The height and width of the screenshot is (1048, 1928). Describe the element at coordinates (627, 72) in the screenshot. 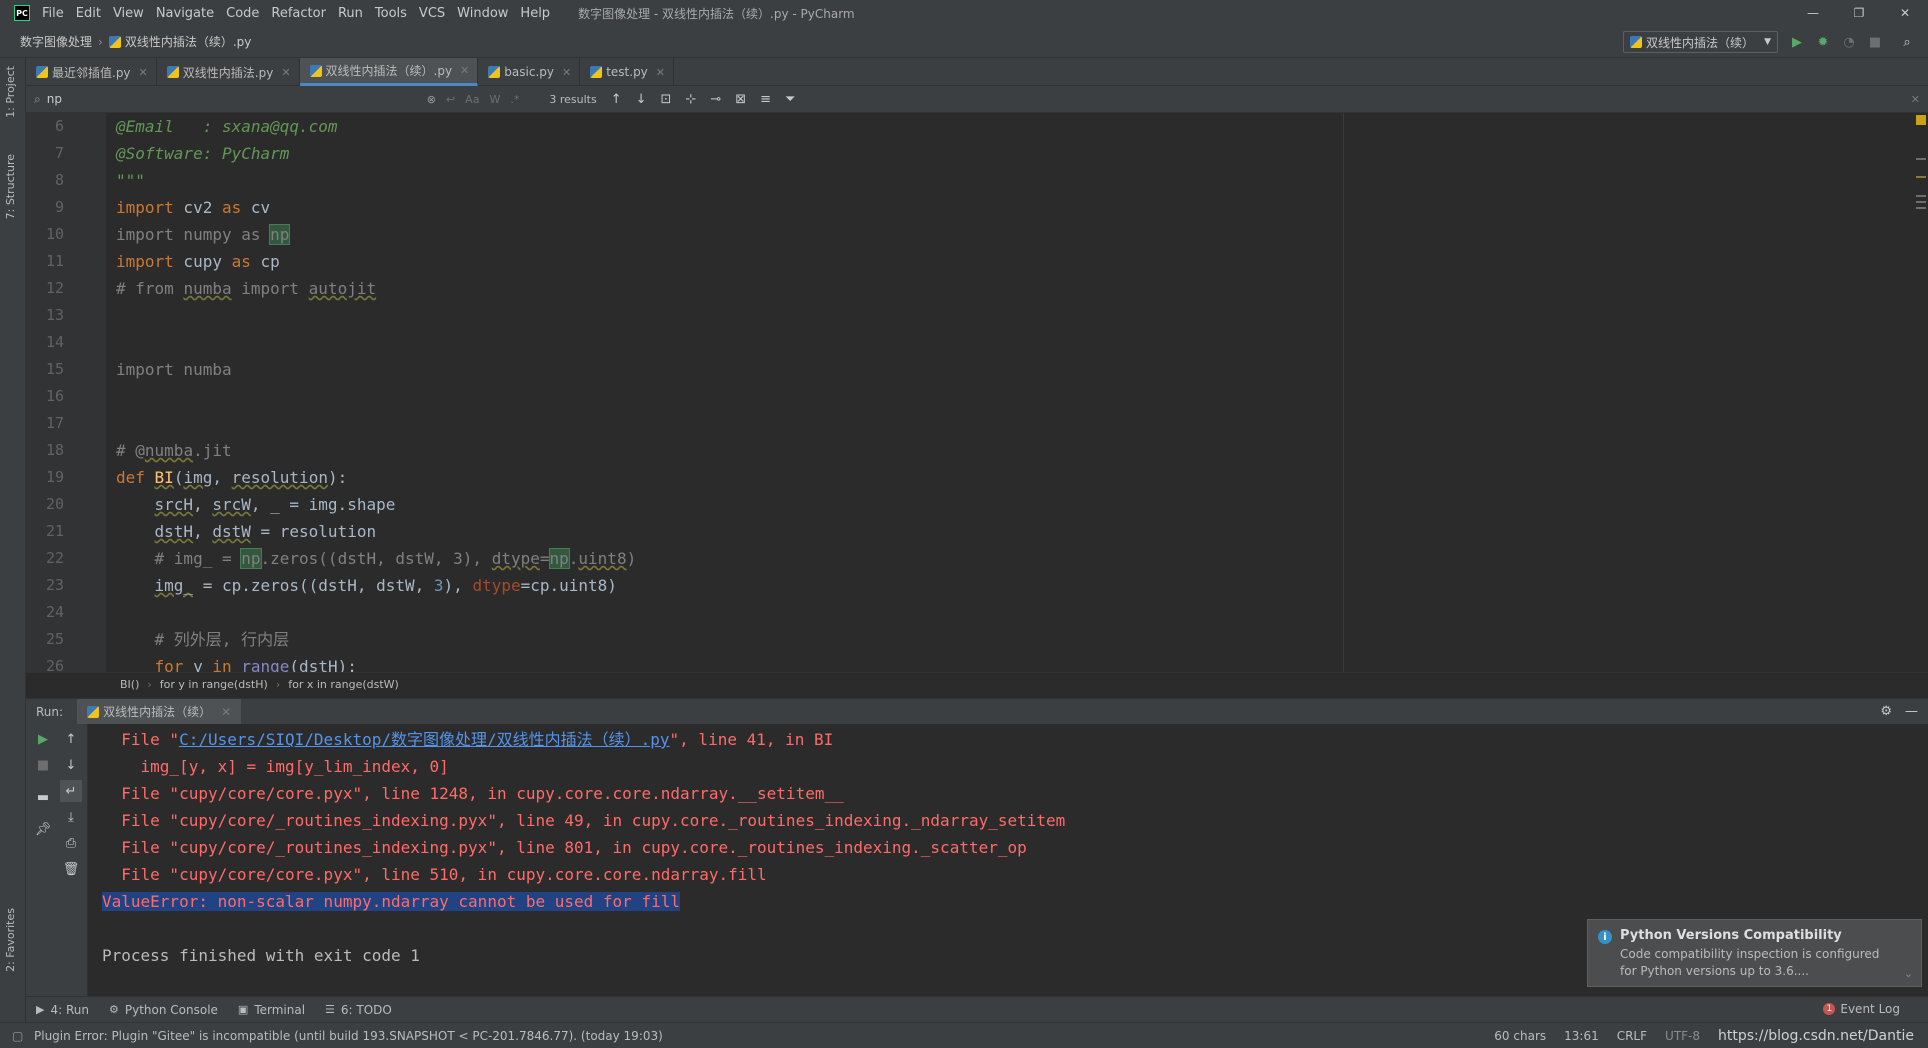

I see `tab-test: test.py ✕` at that location.